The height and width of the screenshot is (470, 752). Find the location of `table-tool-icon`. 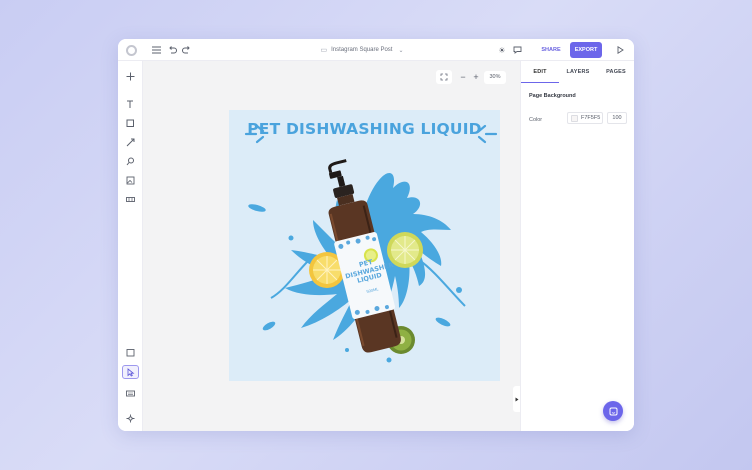

table-tool-icon is located at coordinates (130, 199).